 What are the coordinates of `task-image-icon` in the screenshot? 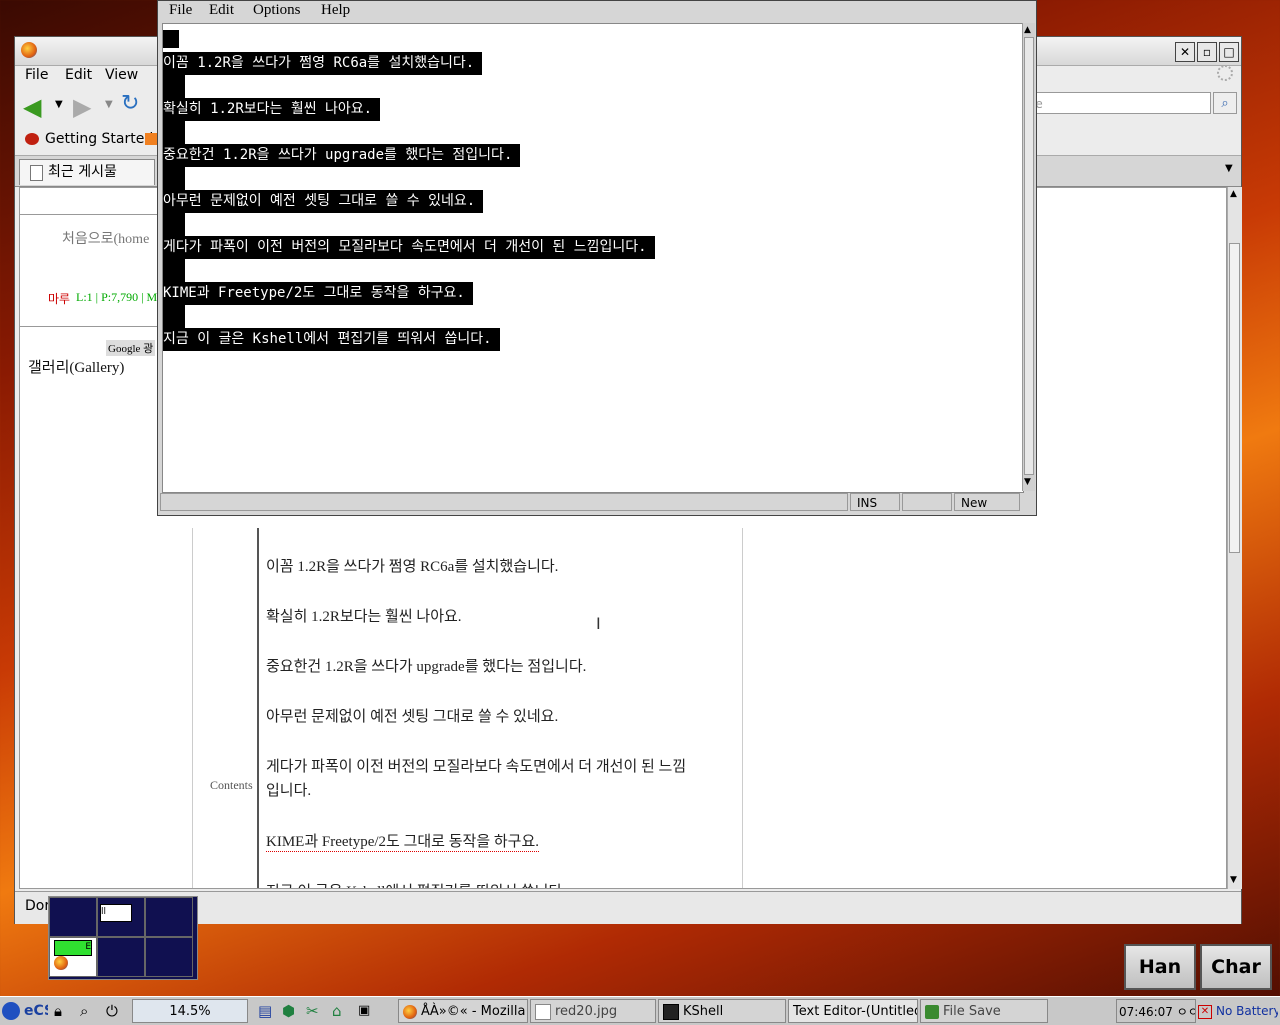 It's located at (543, 1011).